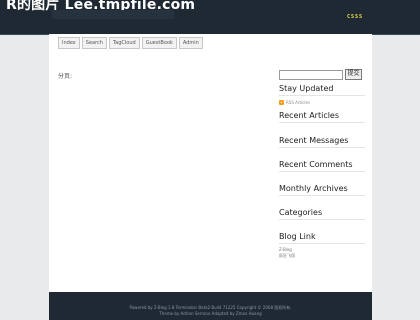  Describe the element at coordinates (65, 76) in the screenshot. I see `pagination-label: 分页:` at that location.